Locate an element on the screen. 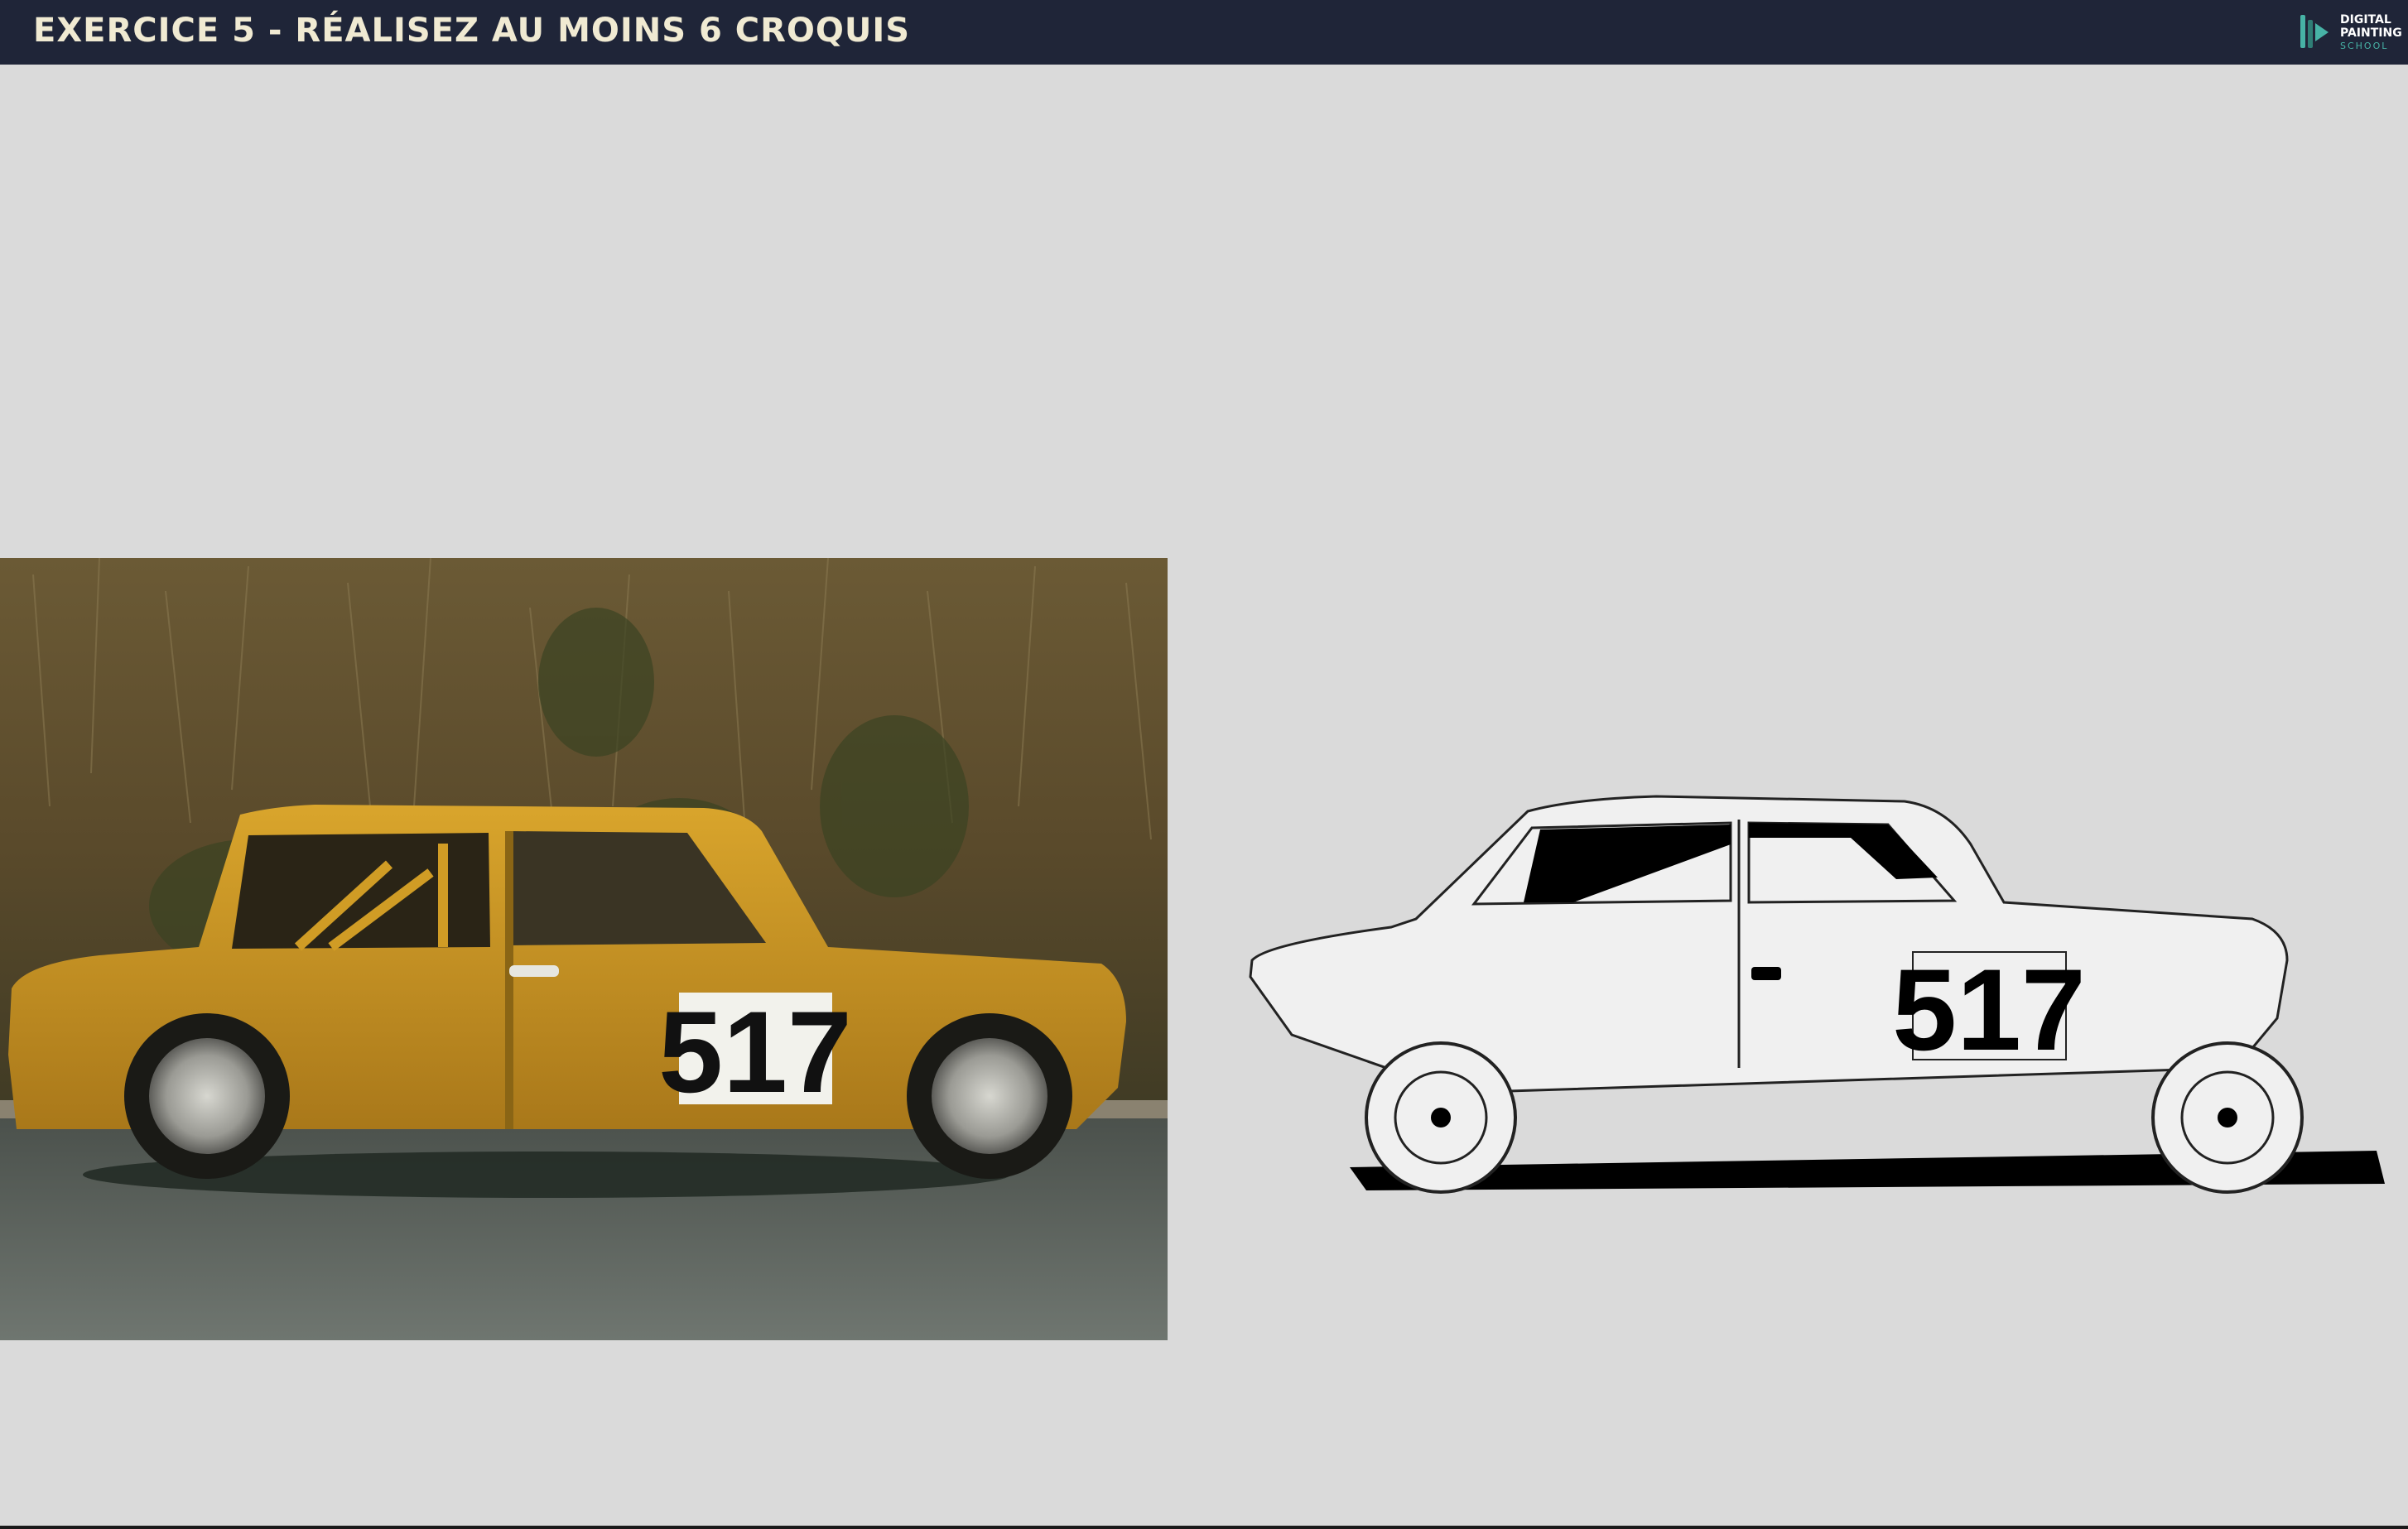 This screenshot has height=1529, width=2408. page-title: EXERCICE 5 - RÉALISEZ AU MOINS 6 CROQUIS is located at coordinates (472, 31).